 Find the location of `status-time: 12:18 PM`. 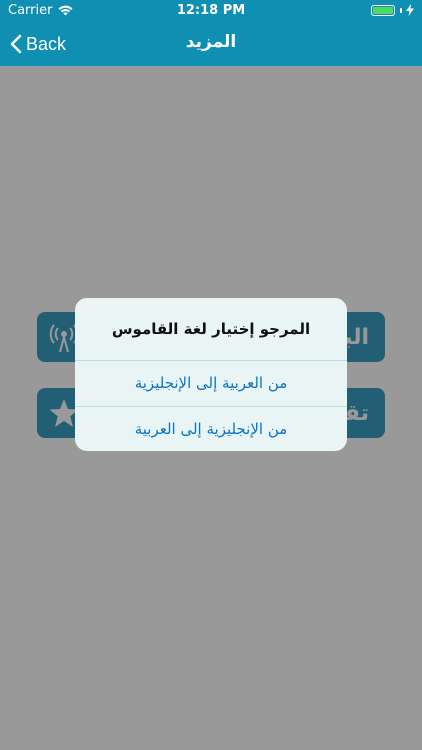

status-time: 12:18 PM is located at coordinates (211, 10).